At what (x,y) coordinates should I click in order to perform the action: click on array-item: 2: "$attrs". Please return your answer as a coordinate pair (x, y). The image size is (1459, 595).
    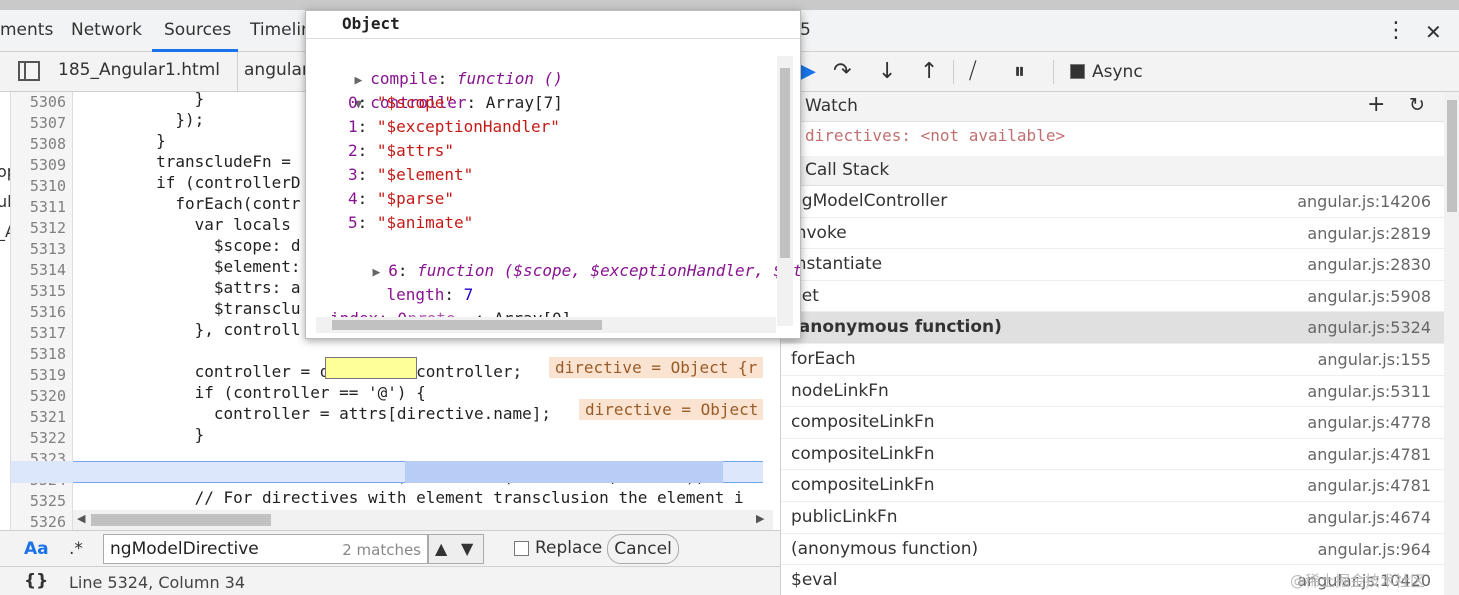
    Looking at the image, I should click on (401, 151).